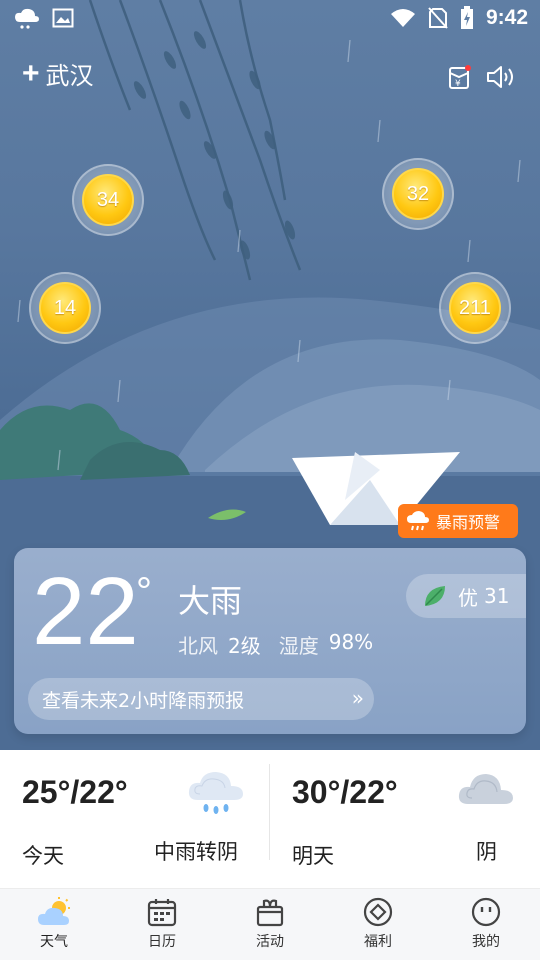 Image resolution: width=540 pixels, height=960 pixels. What do you see at coordinates (143, 700) in the screenshot?
I see `rain-forecast-label: 查看未来2小时降雨预报` at bounding box center [143, 700].